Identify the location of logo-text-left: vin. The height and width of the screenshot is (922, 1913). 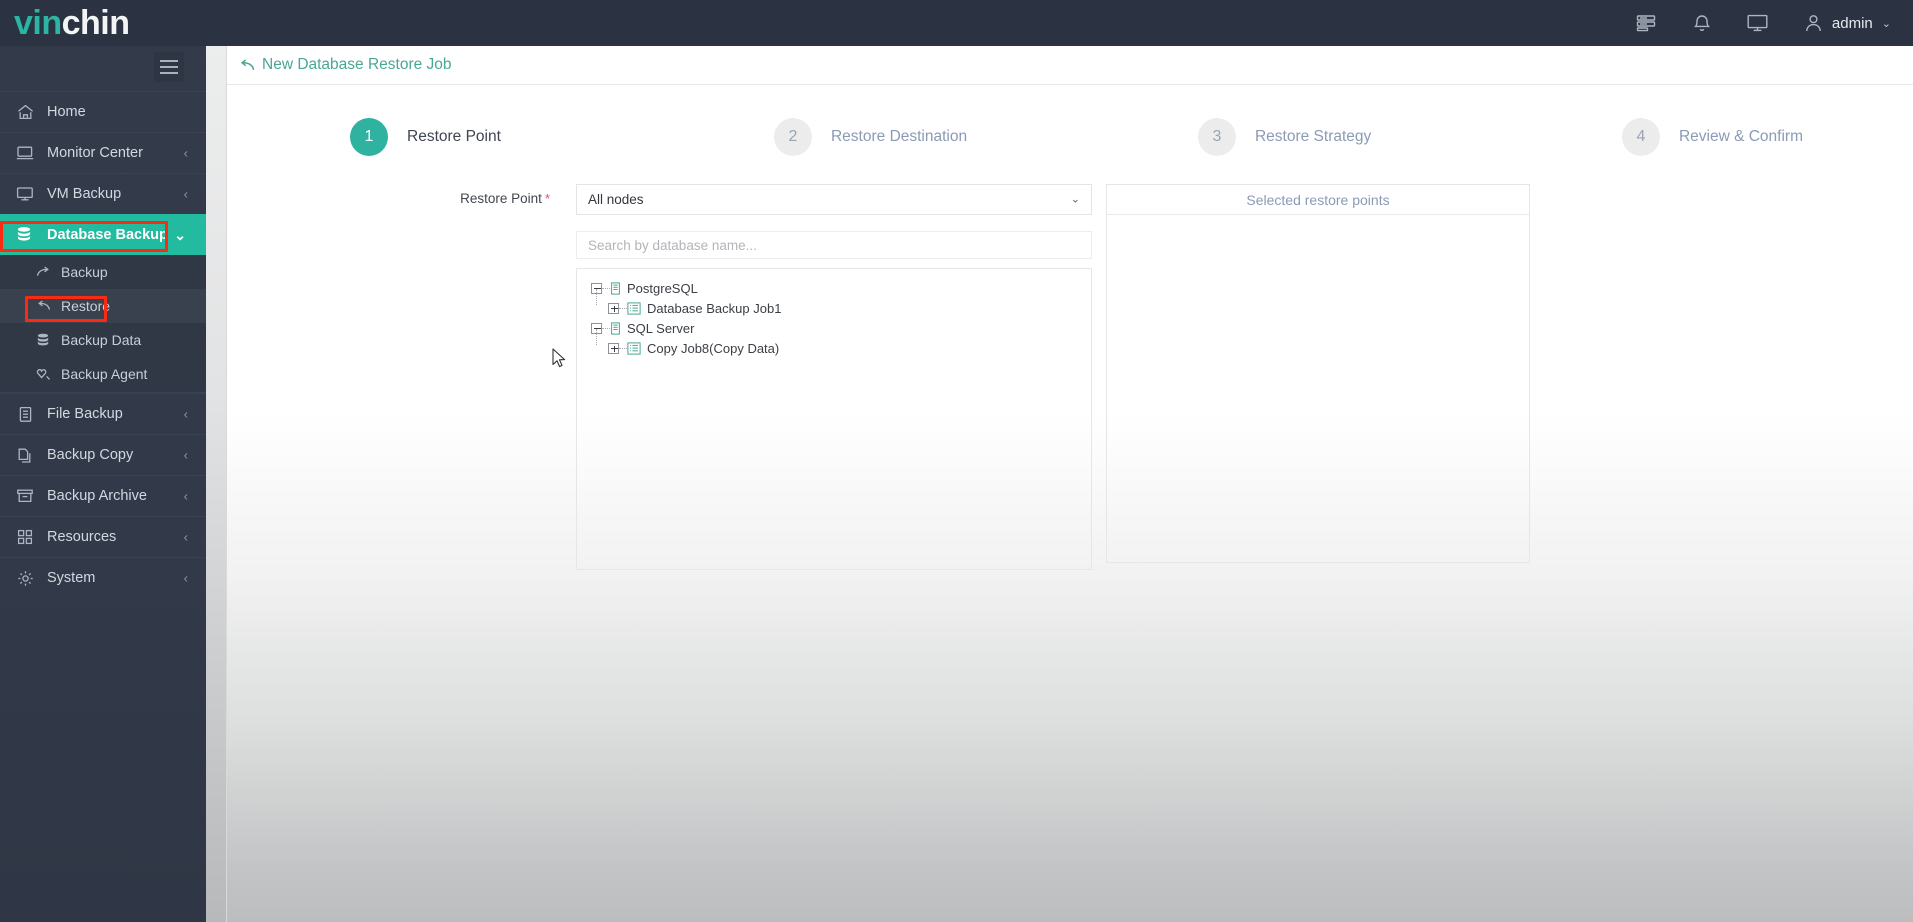
(38, 23).